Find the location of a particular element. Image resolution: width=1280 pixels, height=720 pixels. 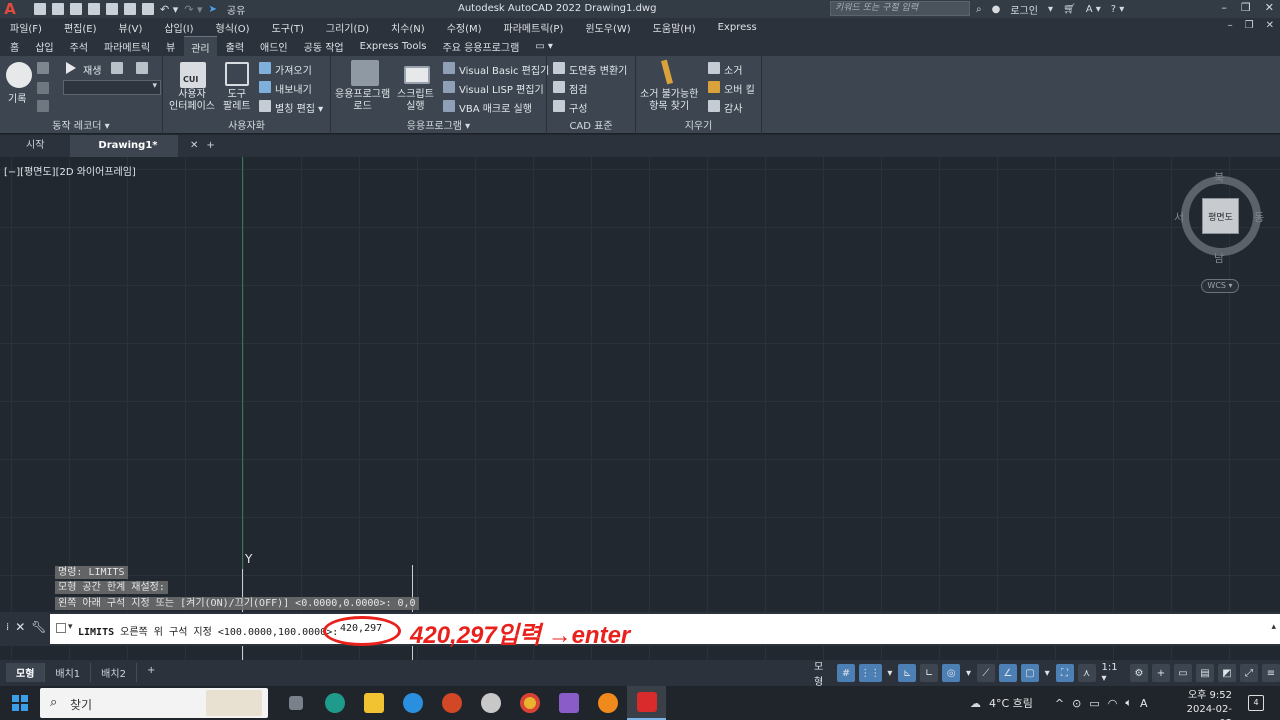

audit-button-label: 감사 is located at coordinates (733, 107).